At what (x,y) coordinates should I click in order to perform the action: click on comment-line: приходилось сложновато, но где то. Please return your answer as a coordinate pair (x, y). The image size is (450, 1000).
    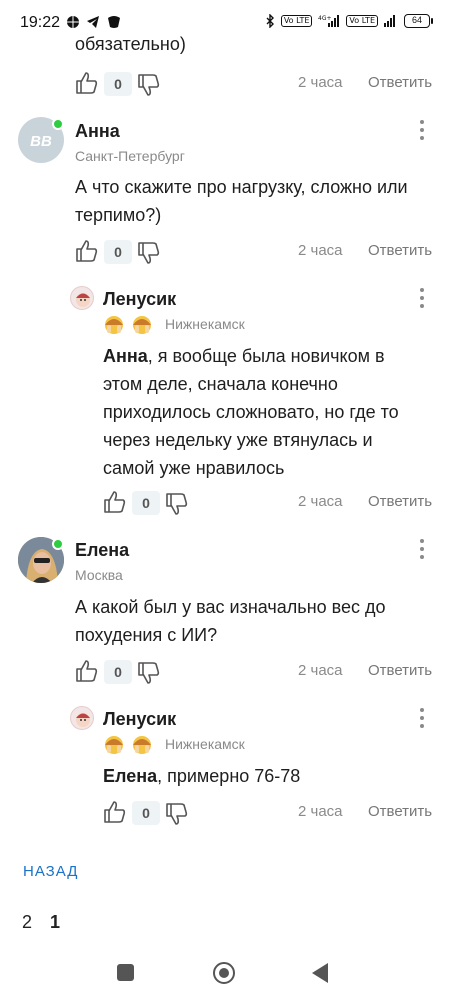
    Looking at the image, I should click on (251, 412).